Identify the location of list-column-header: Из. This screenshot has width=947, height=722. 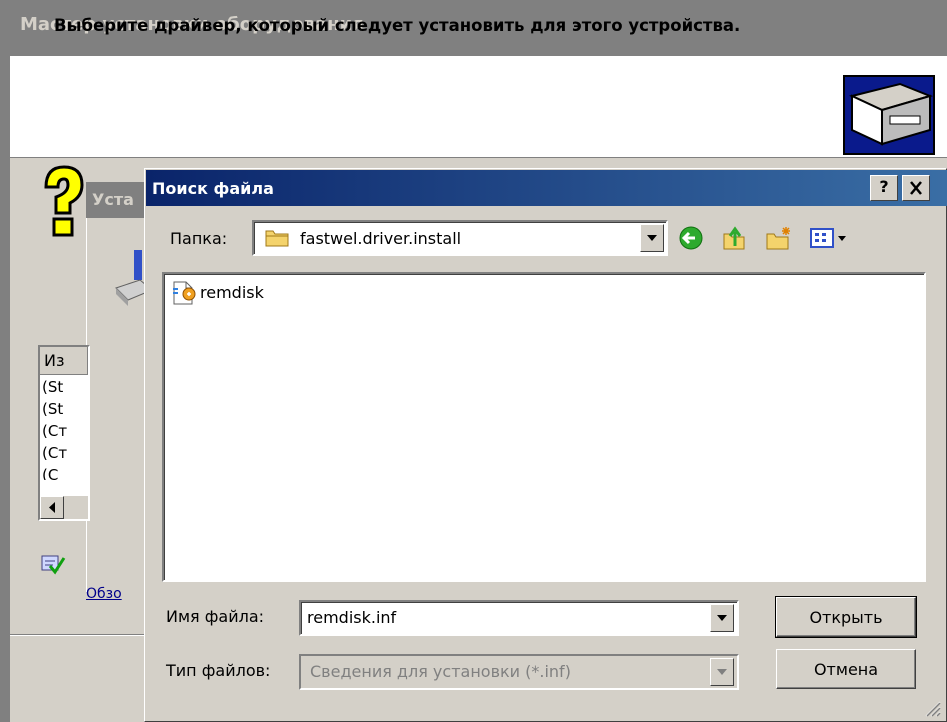
(64, 361).